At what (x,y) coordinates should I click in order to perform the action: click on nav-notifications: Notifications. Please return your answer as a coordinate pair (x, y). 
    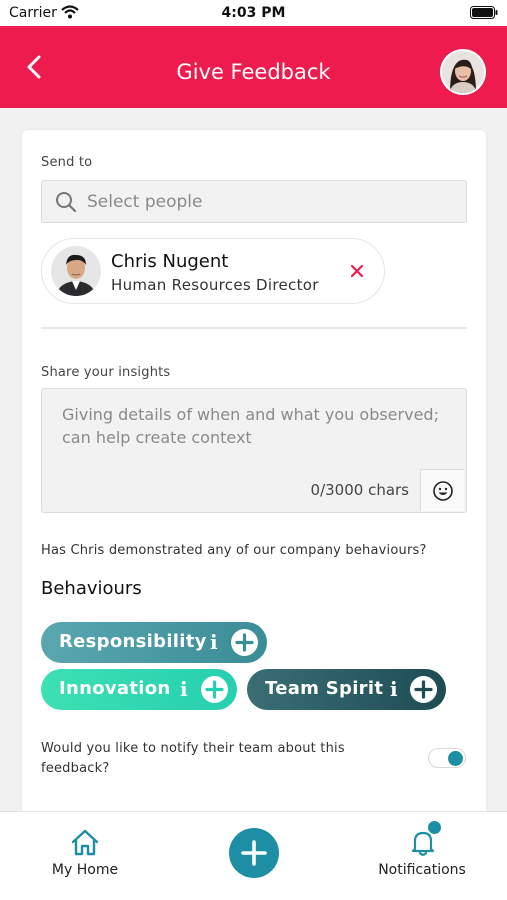
    Looking at the image, I should click on (422, 856).